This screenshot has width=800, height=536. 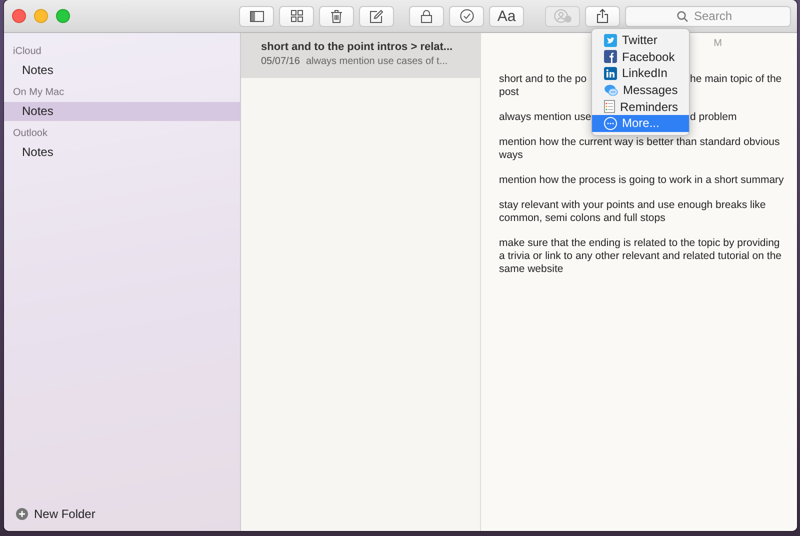 I want to click on share-menu-item: Facebook, so click(x=640, y=57).